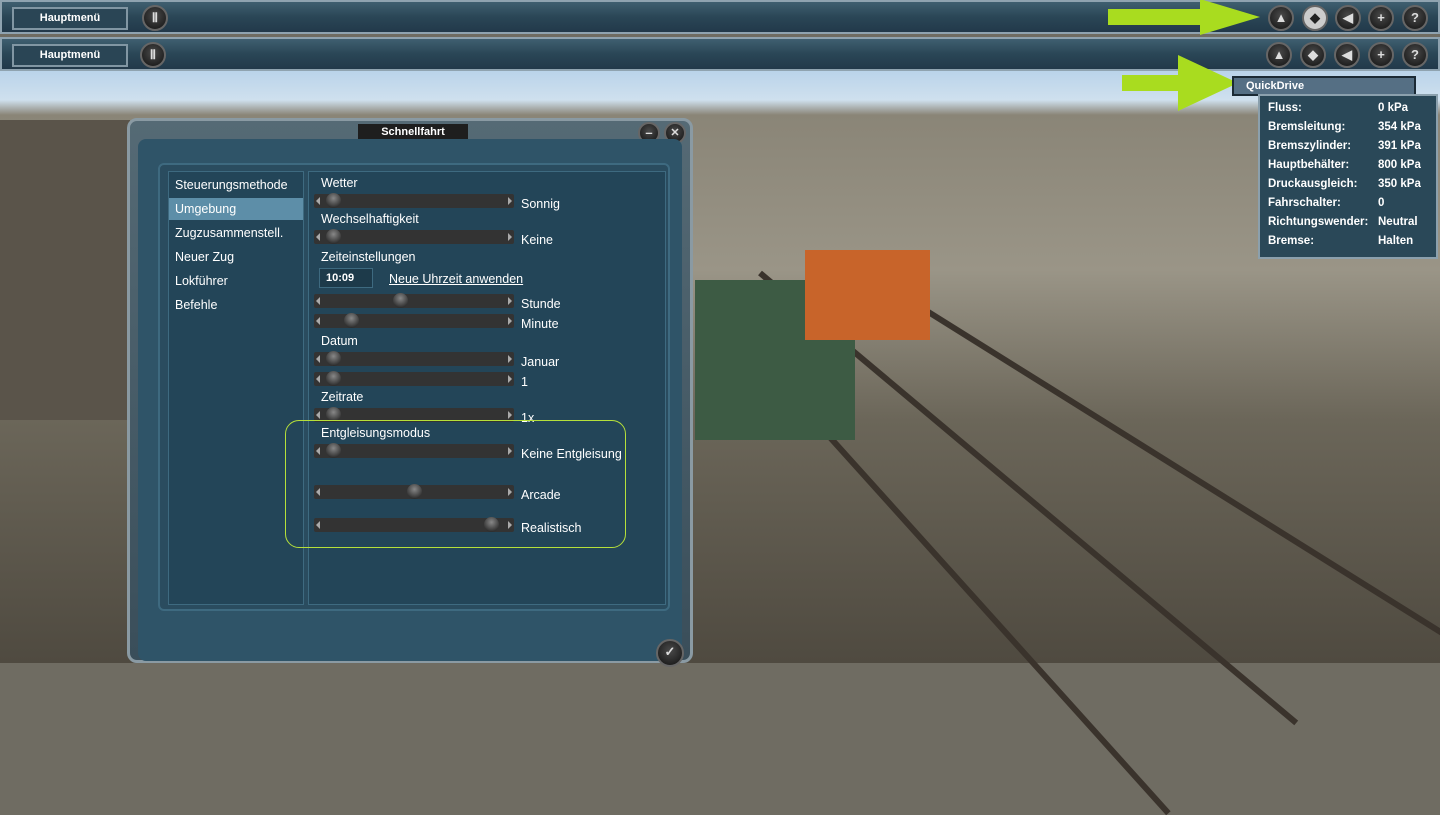 The width and height of the screenshot is (1440, 815). Describe the element at coordinates (455, 484) in the screenshot. I see `highlight-frame` at that location.